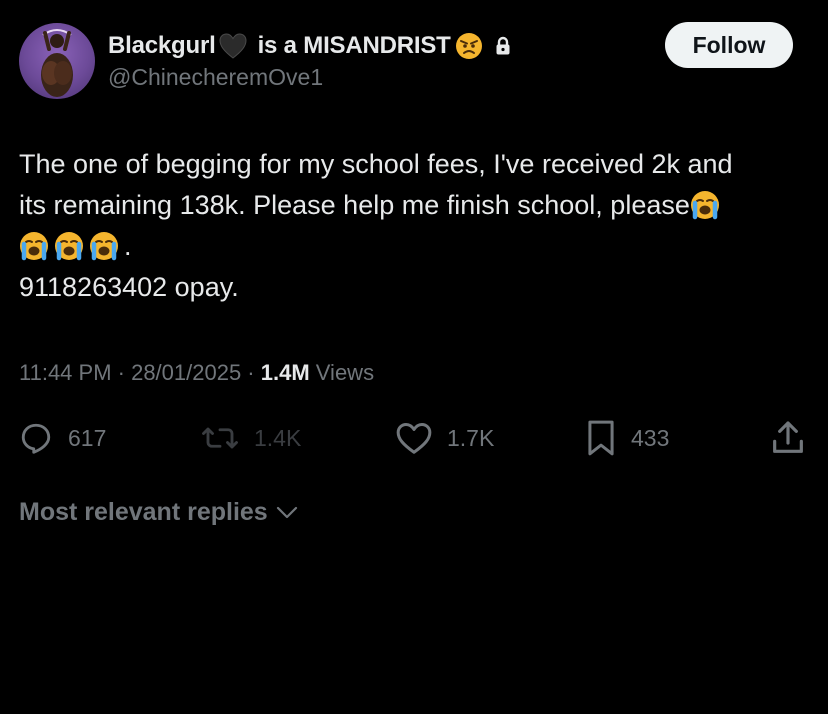 The image size is (828, 714). I want to click on share-button, so click(788, 438).